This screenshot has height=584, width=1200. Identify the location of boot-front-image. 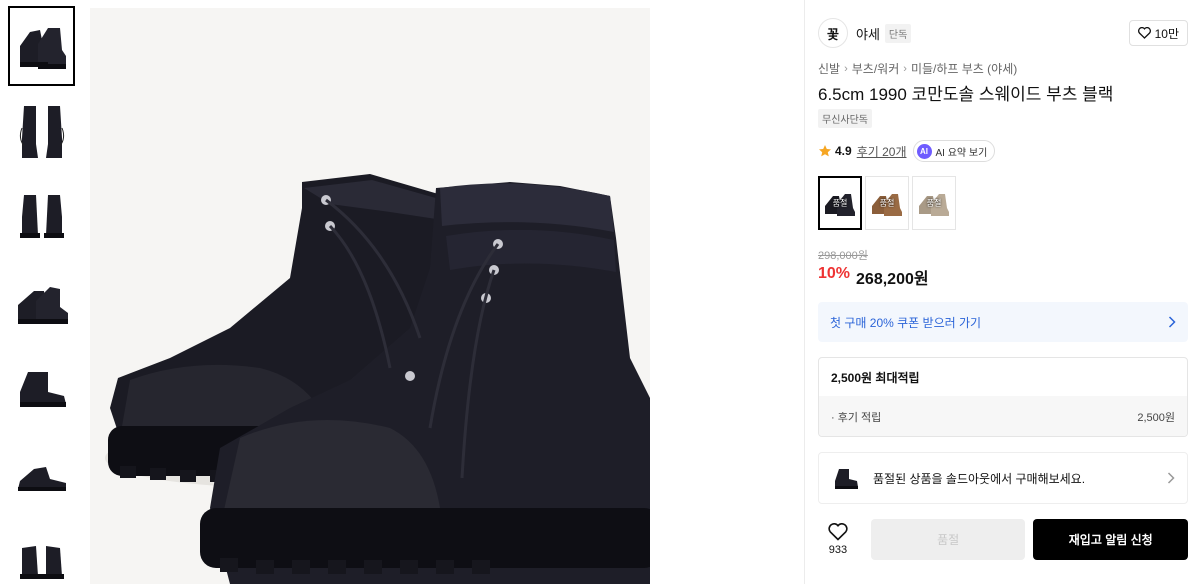
(41, 132).